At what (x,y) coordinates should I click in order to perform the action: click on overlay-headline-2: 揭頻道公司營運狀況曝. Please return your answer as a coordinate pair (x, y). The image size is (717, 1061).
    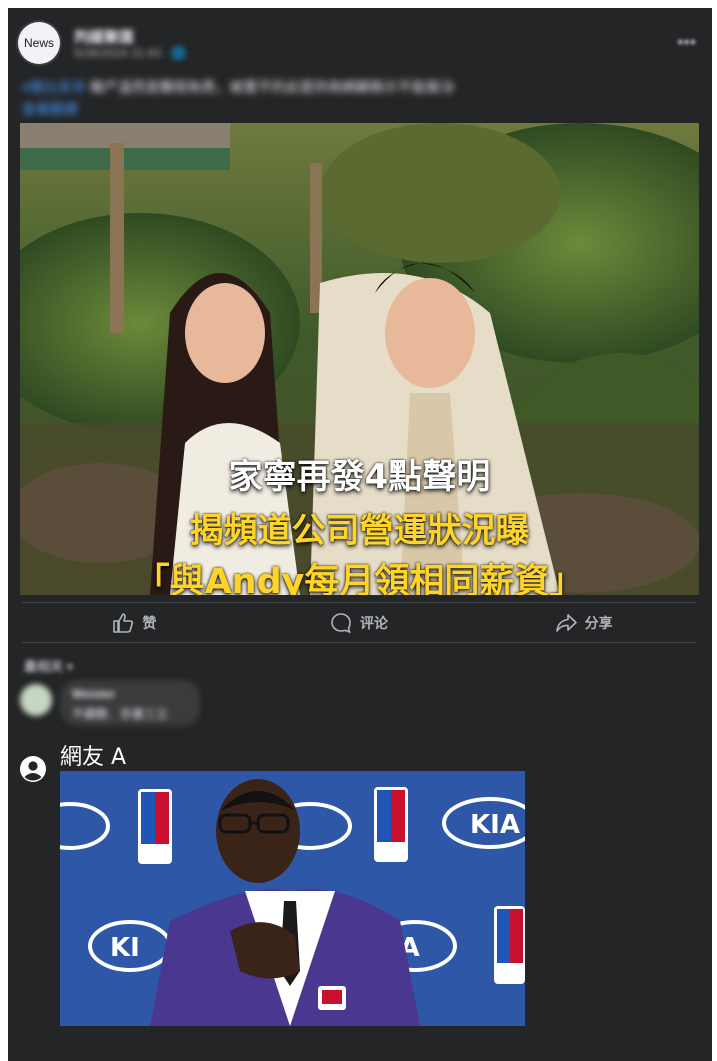
    Looking at the image, I should click on (359, 531).